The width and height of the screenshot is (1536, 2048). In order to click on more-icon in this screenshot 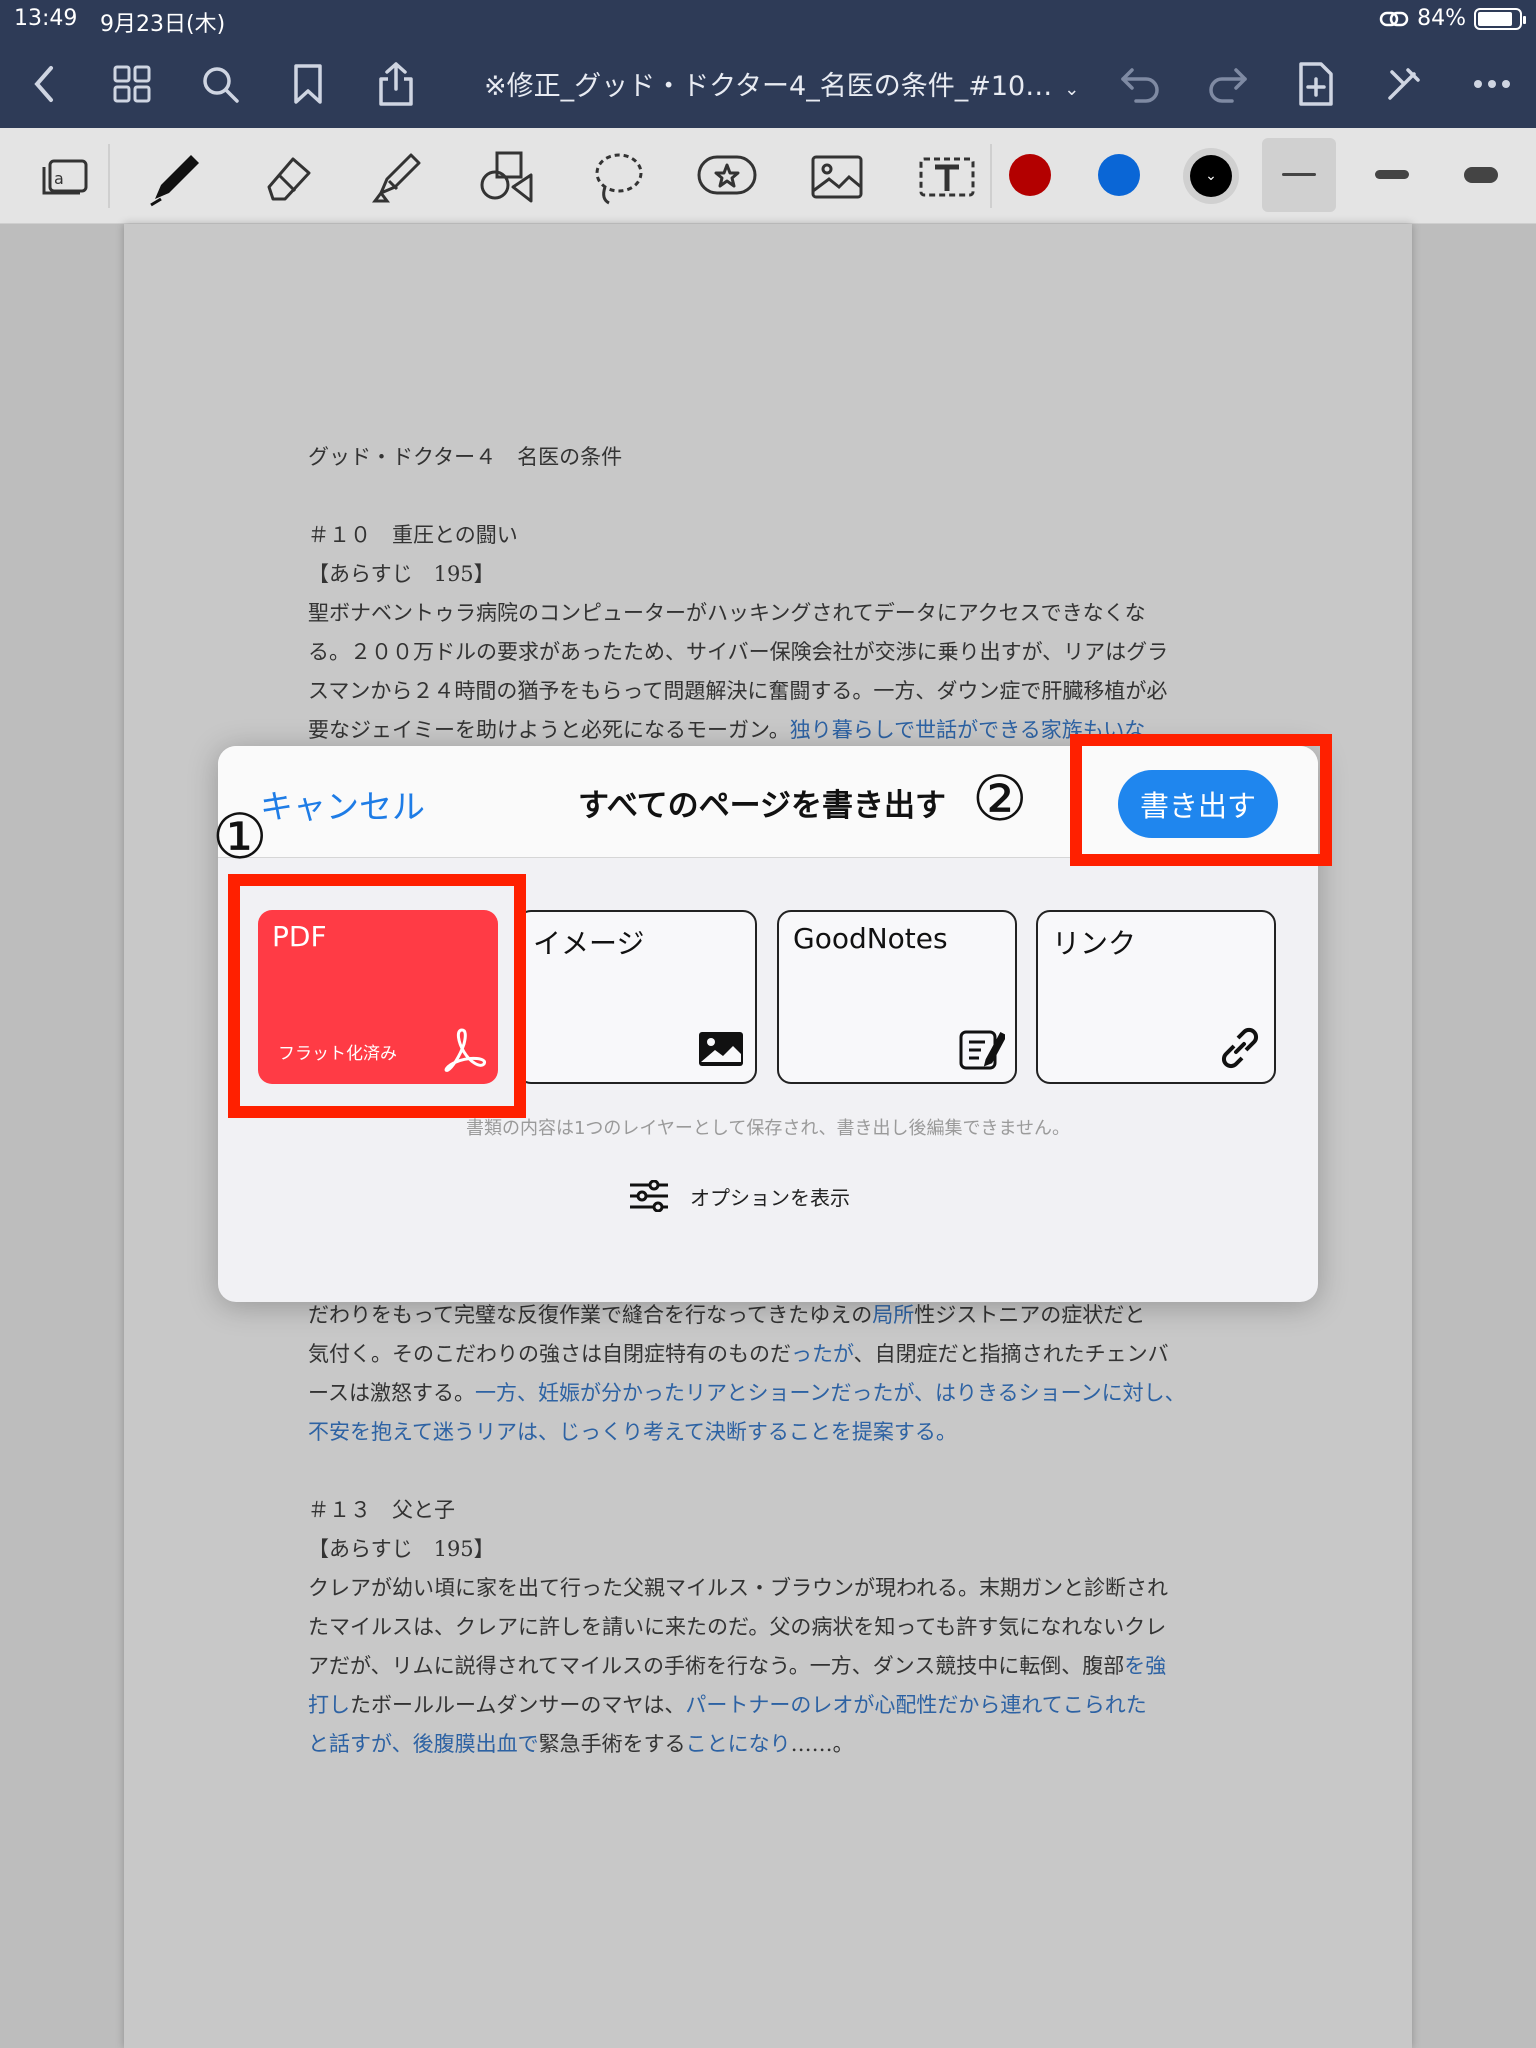, I will do `click(1492, 84)`.